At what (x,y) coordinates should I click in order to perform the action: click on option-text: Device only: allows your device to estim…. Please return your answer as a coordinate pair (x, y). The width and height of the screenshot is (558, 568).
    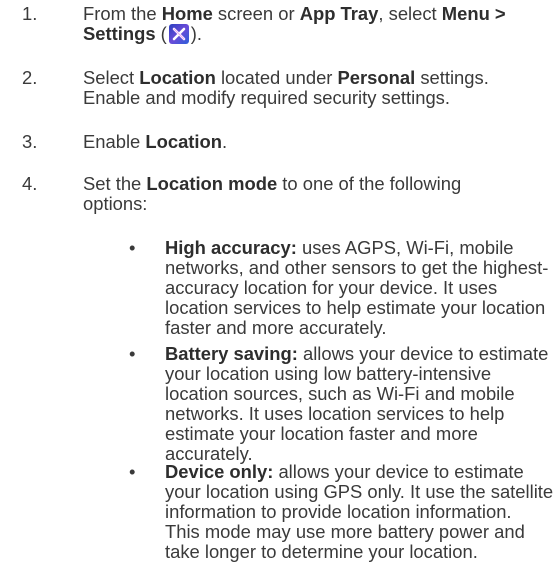
    Looking at the image, I should click on (359, 511).